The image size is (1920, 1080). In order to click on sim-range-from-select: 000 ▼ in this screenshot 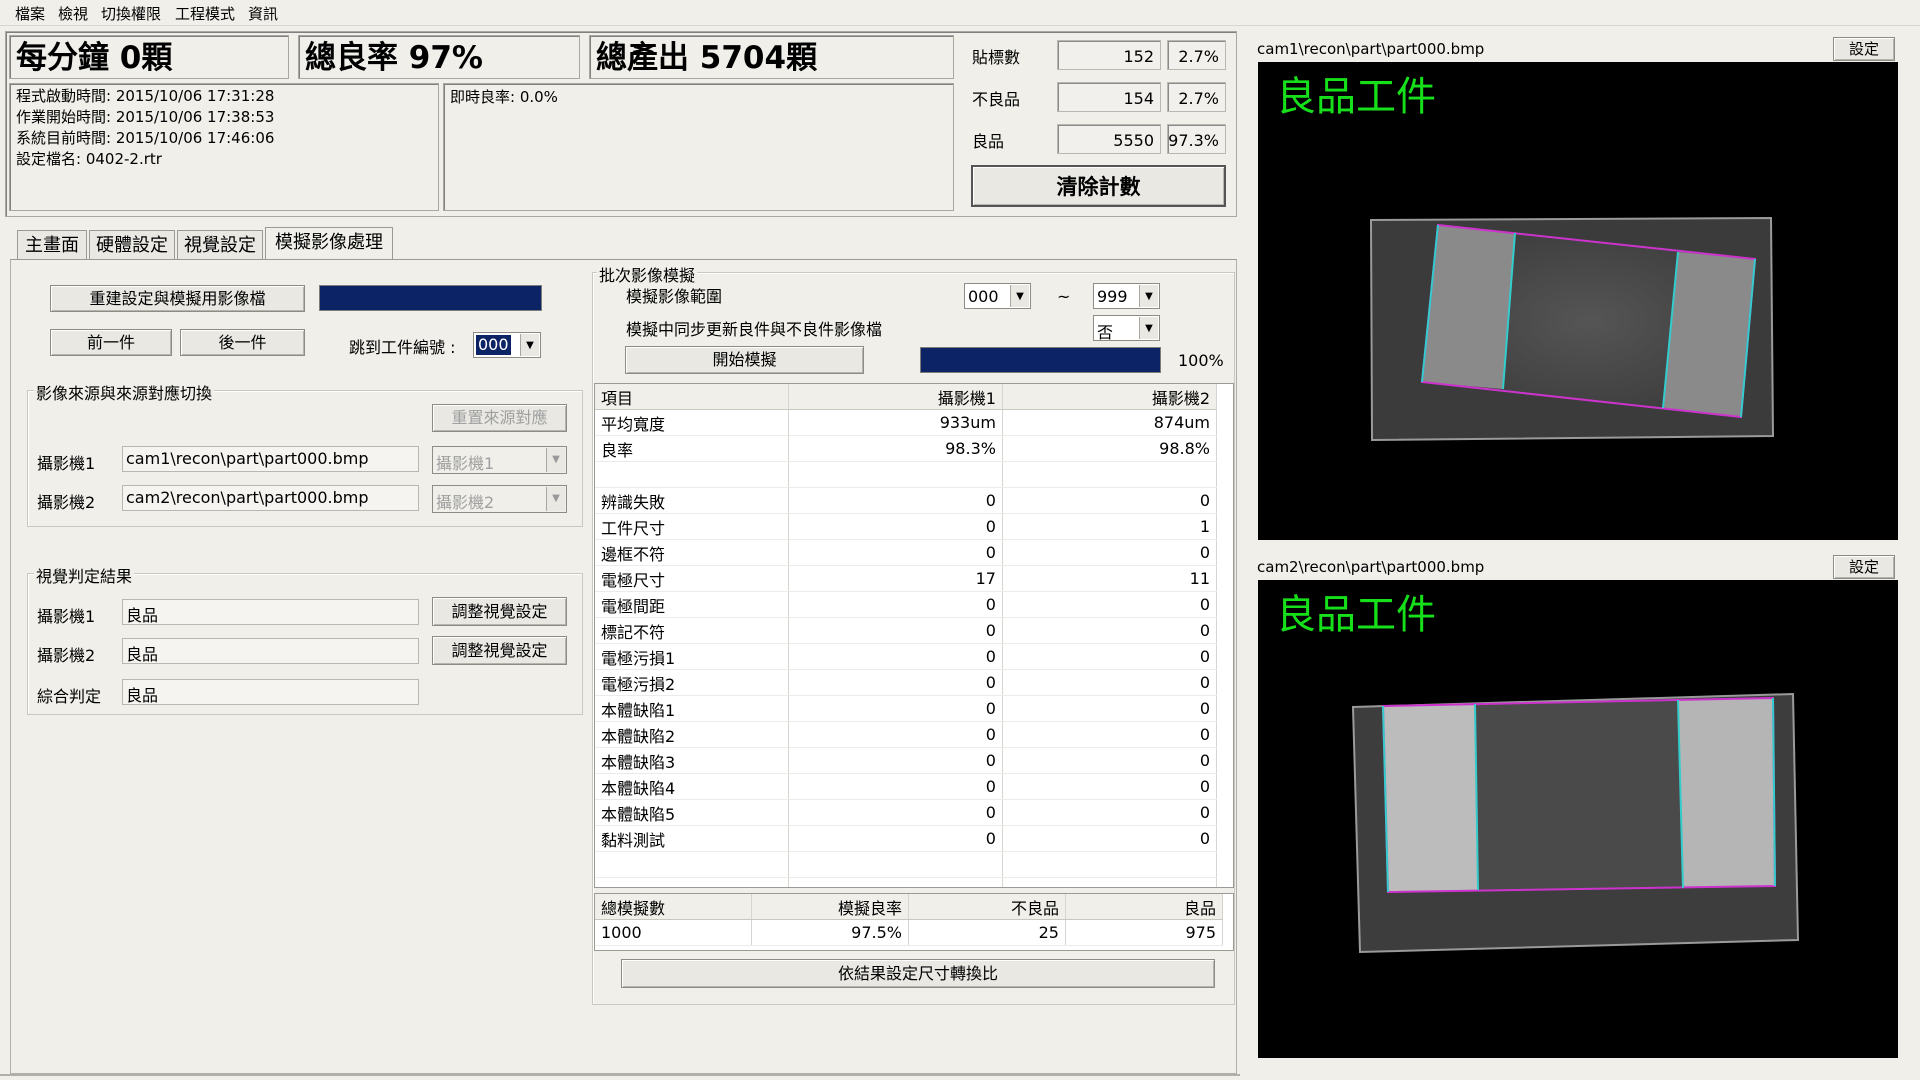, I will do `click(997, 296)`.